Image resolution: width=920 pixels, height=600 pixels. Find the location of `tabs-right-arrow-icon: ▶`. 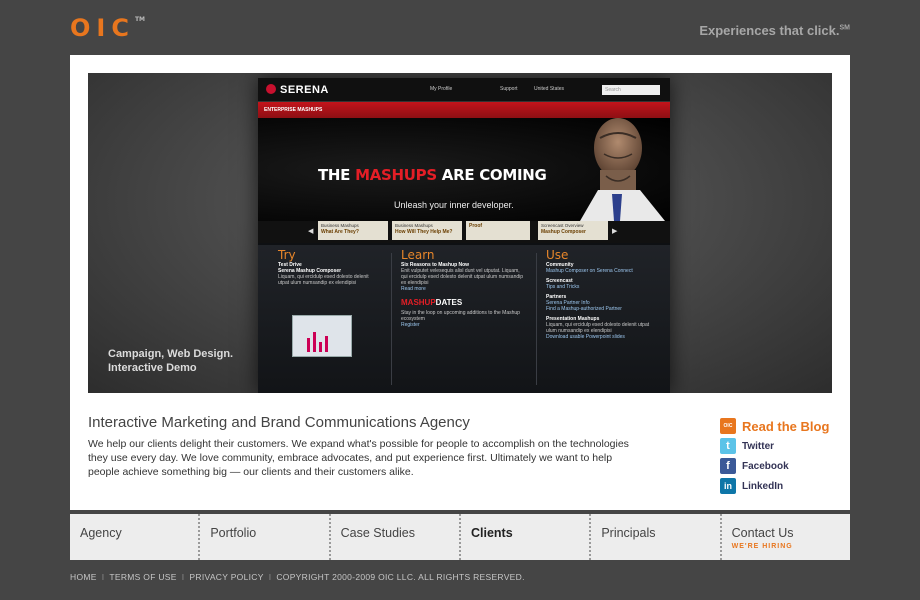

tabs-right-arrow-icon: ▶ is located at coordinates (615, 231).